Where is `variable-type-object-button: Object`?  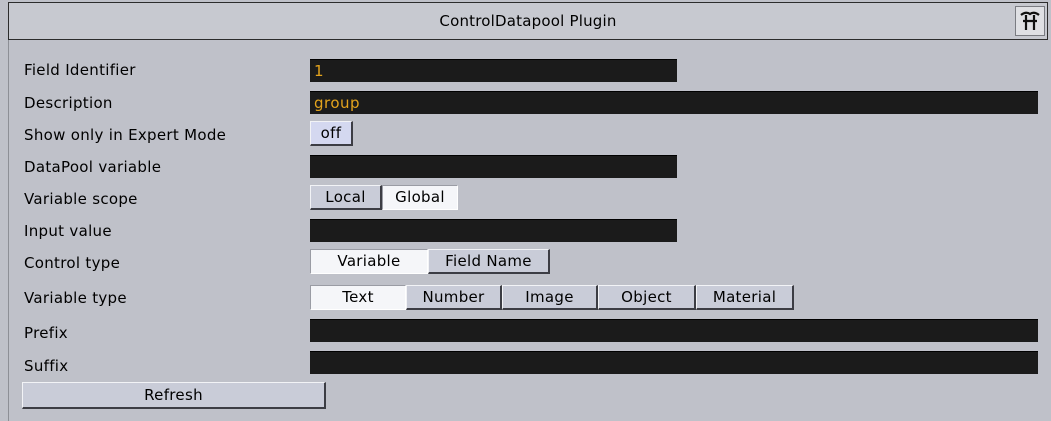 variable-type-object-button: Object is located at coordinates (647, 297).